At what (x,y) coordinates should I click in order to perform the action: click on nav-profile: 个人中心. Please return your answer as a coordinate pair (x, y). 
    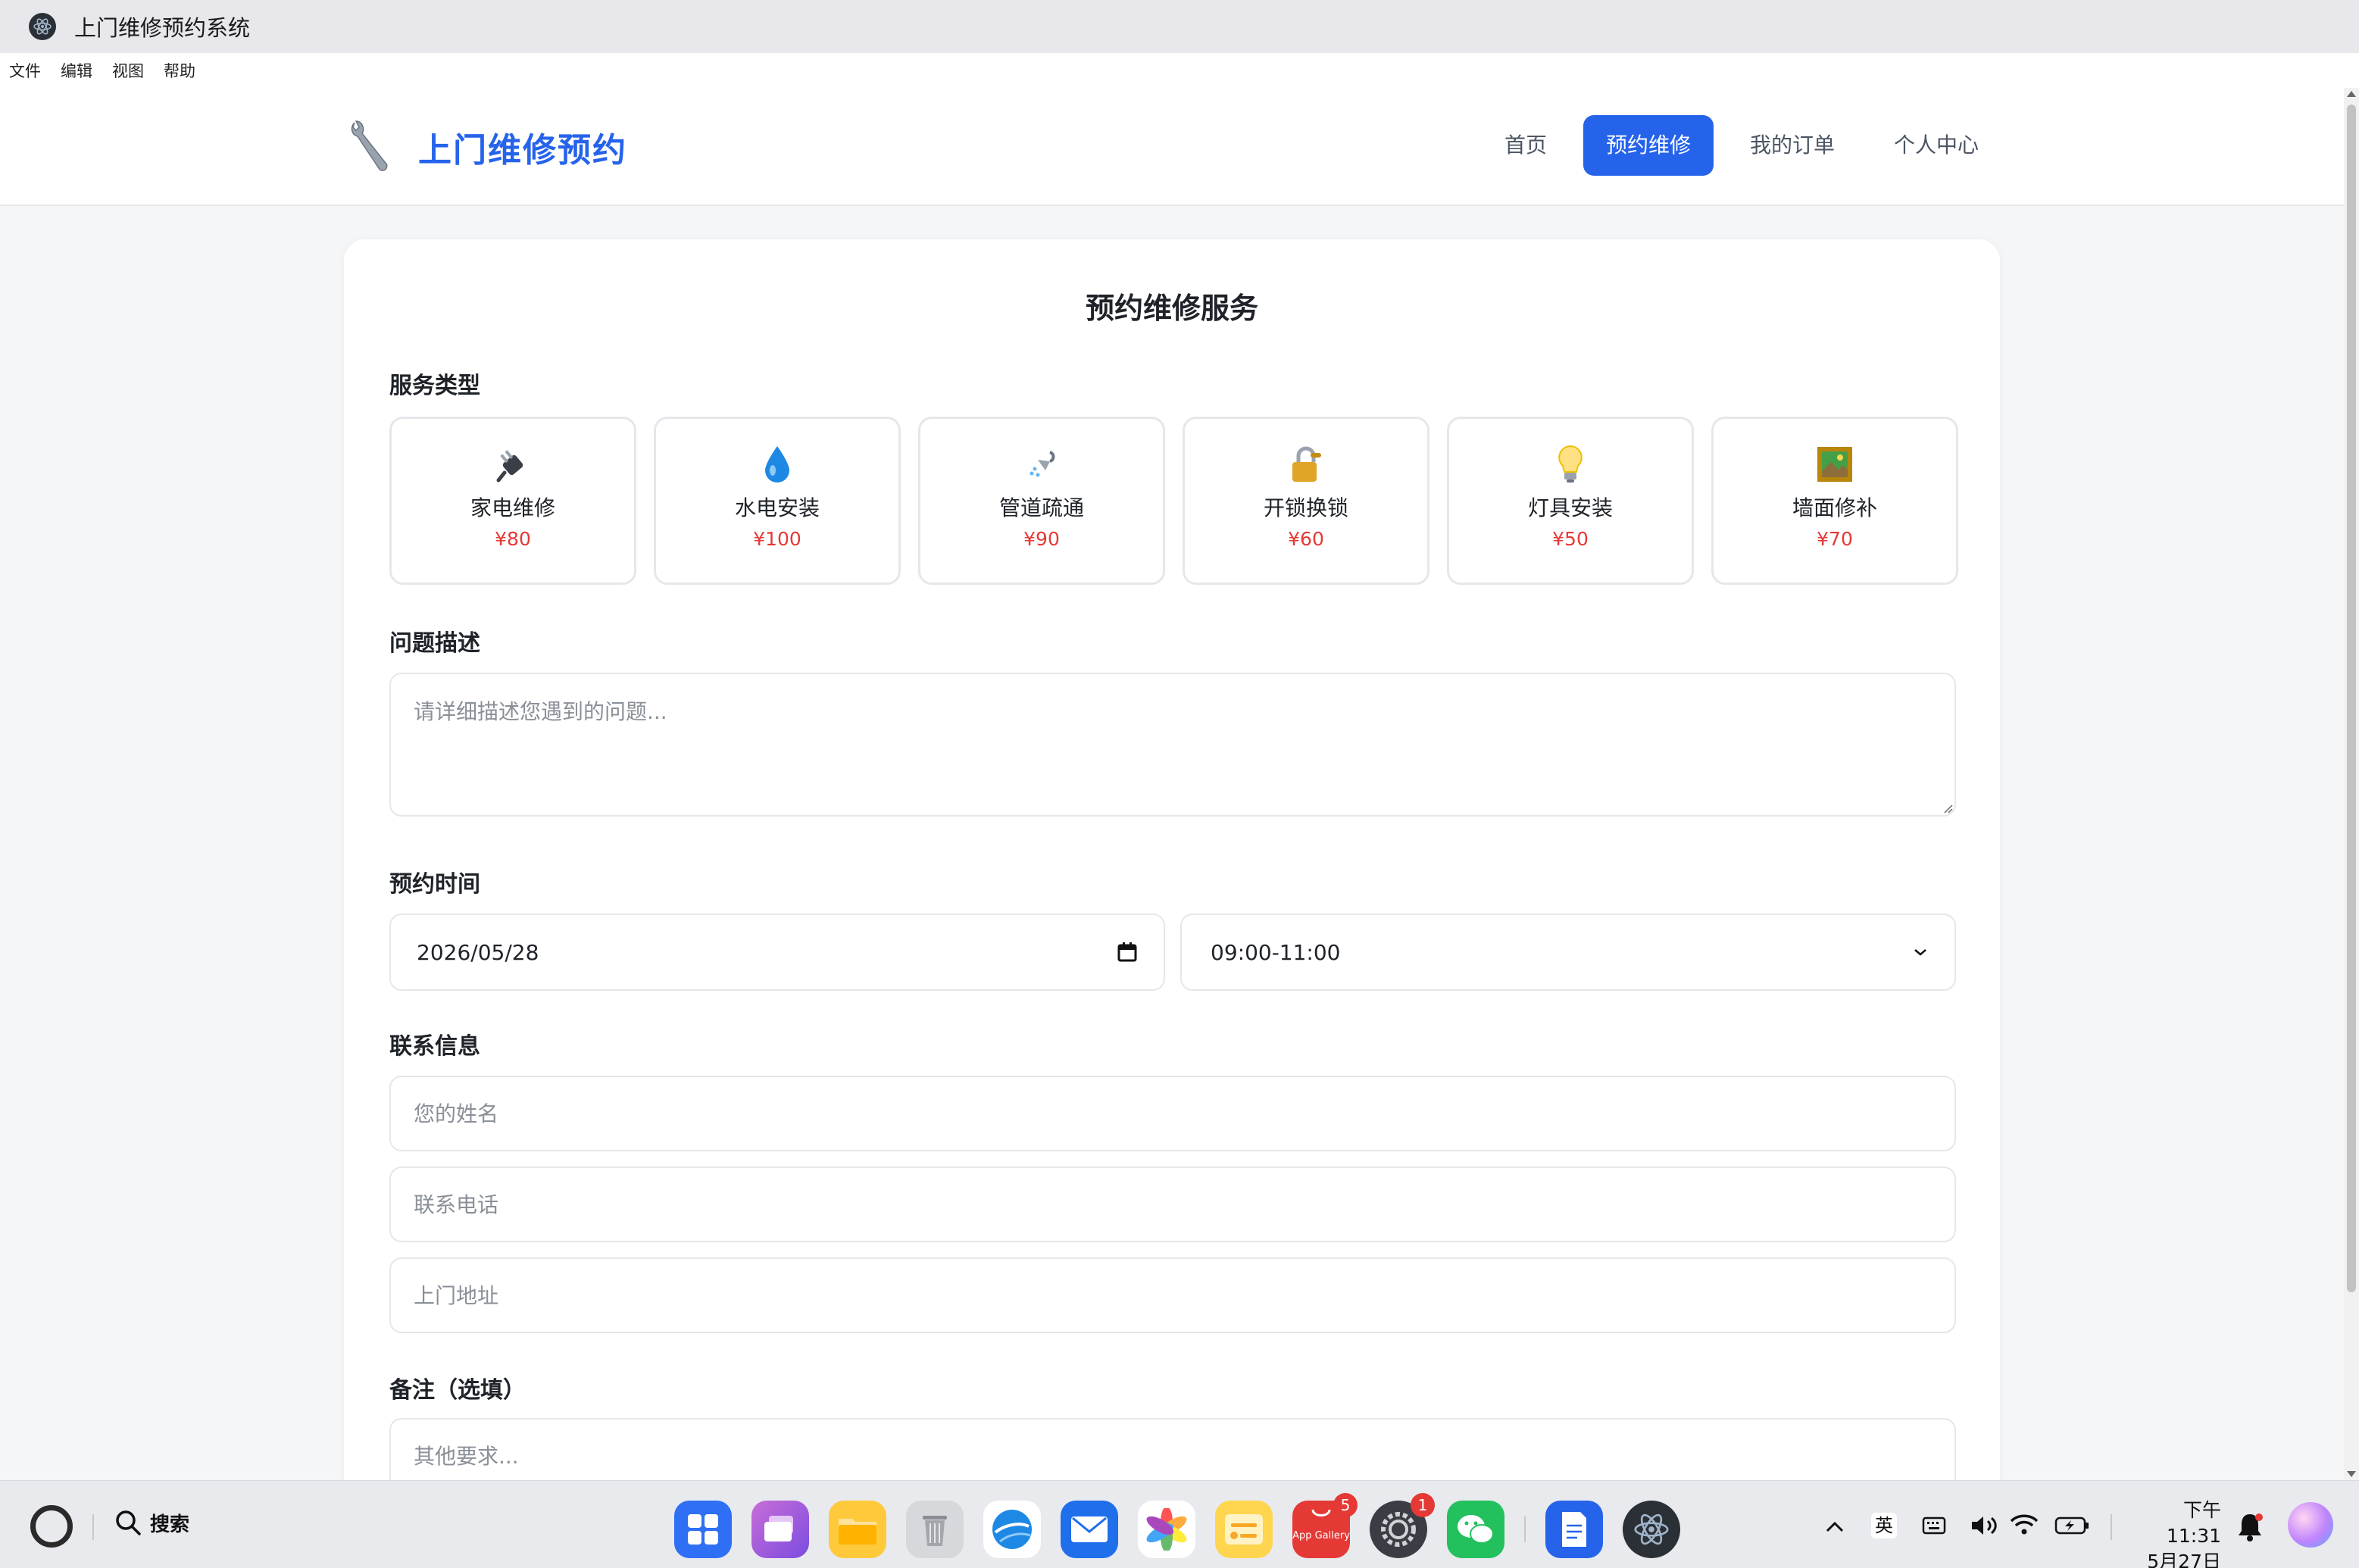
    Looking at the image, I should click on (1936, 146).